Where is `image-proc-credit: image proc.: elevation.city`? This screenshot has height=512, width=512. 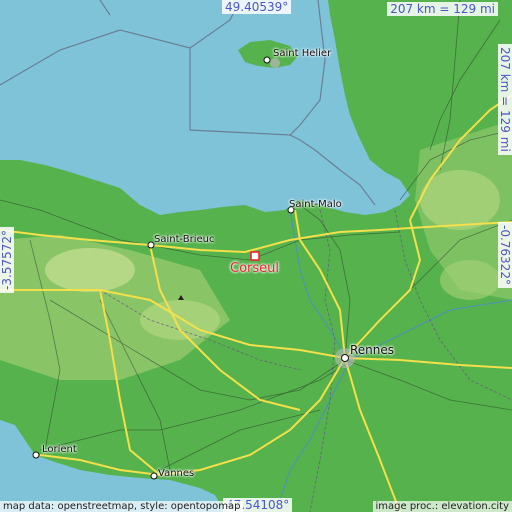 image-proc-credit: image proc.: elevation.city is located at coordinates (442, 506).